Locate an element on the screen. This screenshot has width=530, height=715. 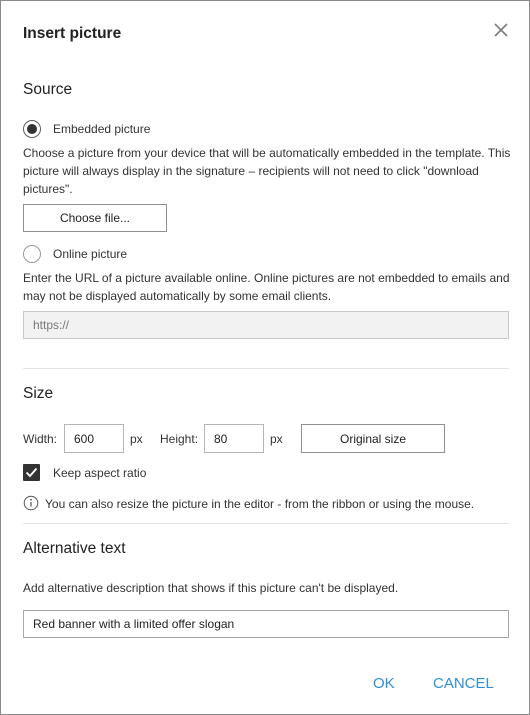
height-label: Height: is located at coordinates (179, 439).